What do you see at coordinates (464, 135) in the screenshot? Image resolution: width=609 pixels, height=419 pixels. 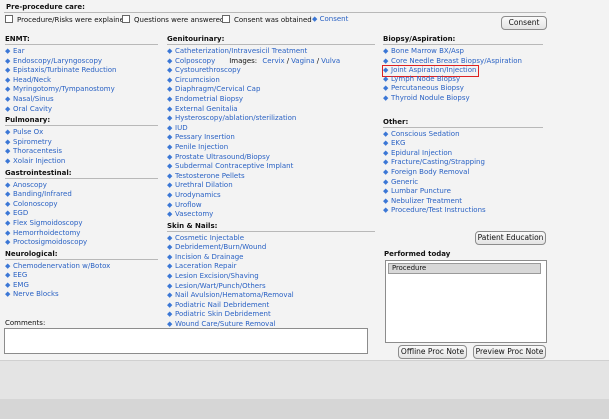 I see `procedure-link-conscious-sedation: ◆ Conscious Sedation` at bounding box center [464, 135].